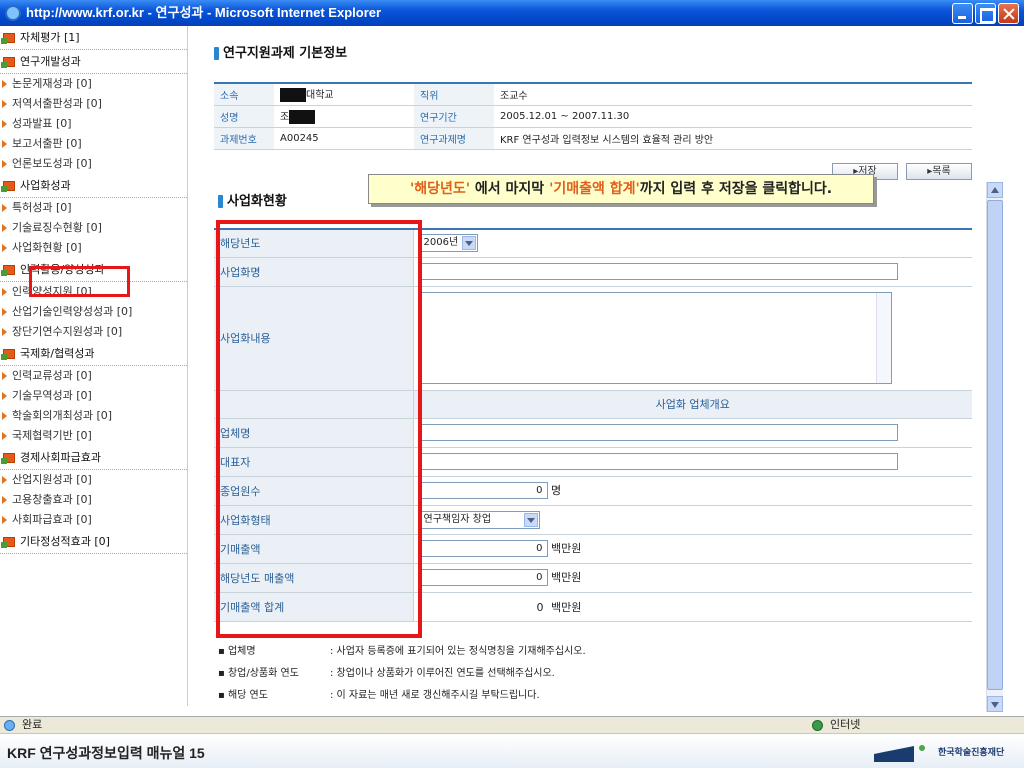 The image size is (1024, 768). I want to click on sidebar-group-econ: 경제사회파급효과, so click(93, 458).